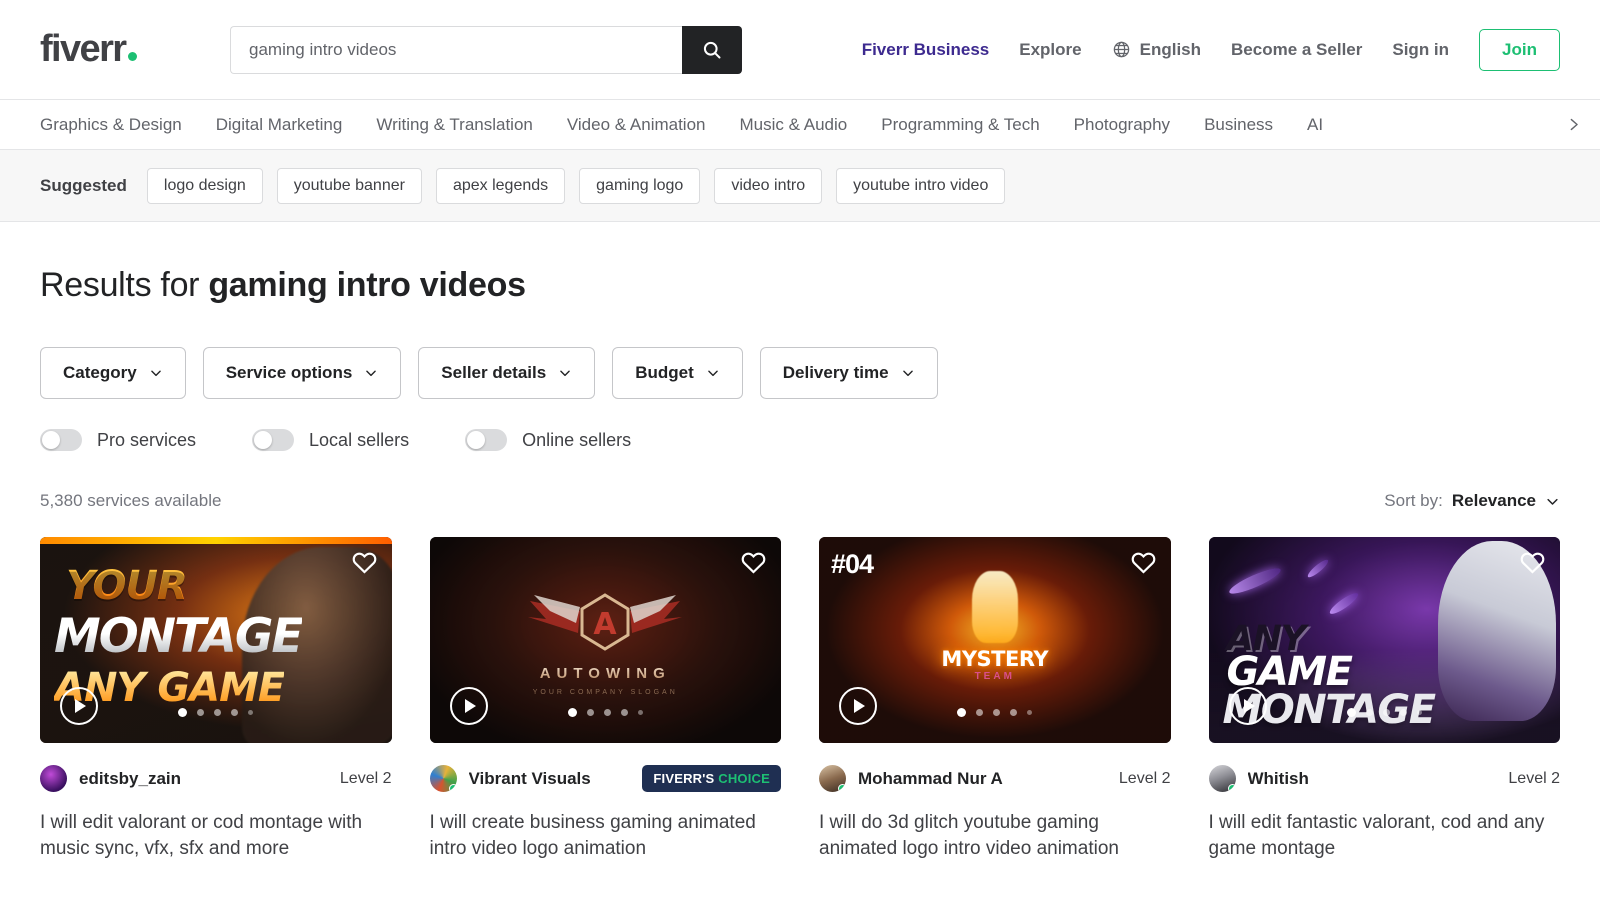  I want to click on online-sellers-switch, so click(486, 440).